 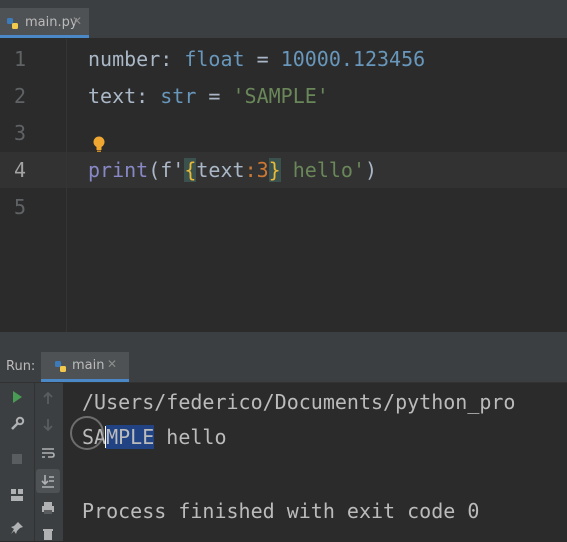 What do you see at coordinates (77, 21) in the screenshot?
I see `tab-close-icon: ✕` at bounding box center [77, 21].